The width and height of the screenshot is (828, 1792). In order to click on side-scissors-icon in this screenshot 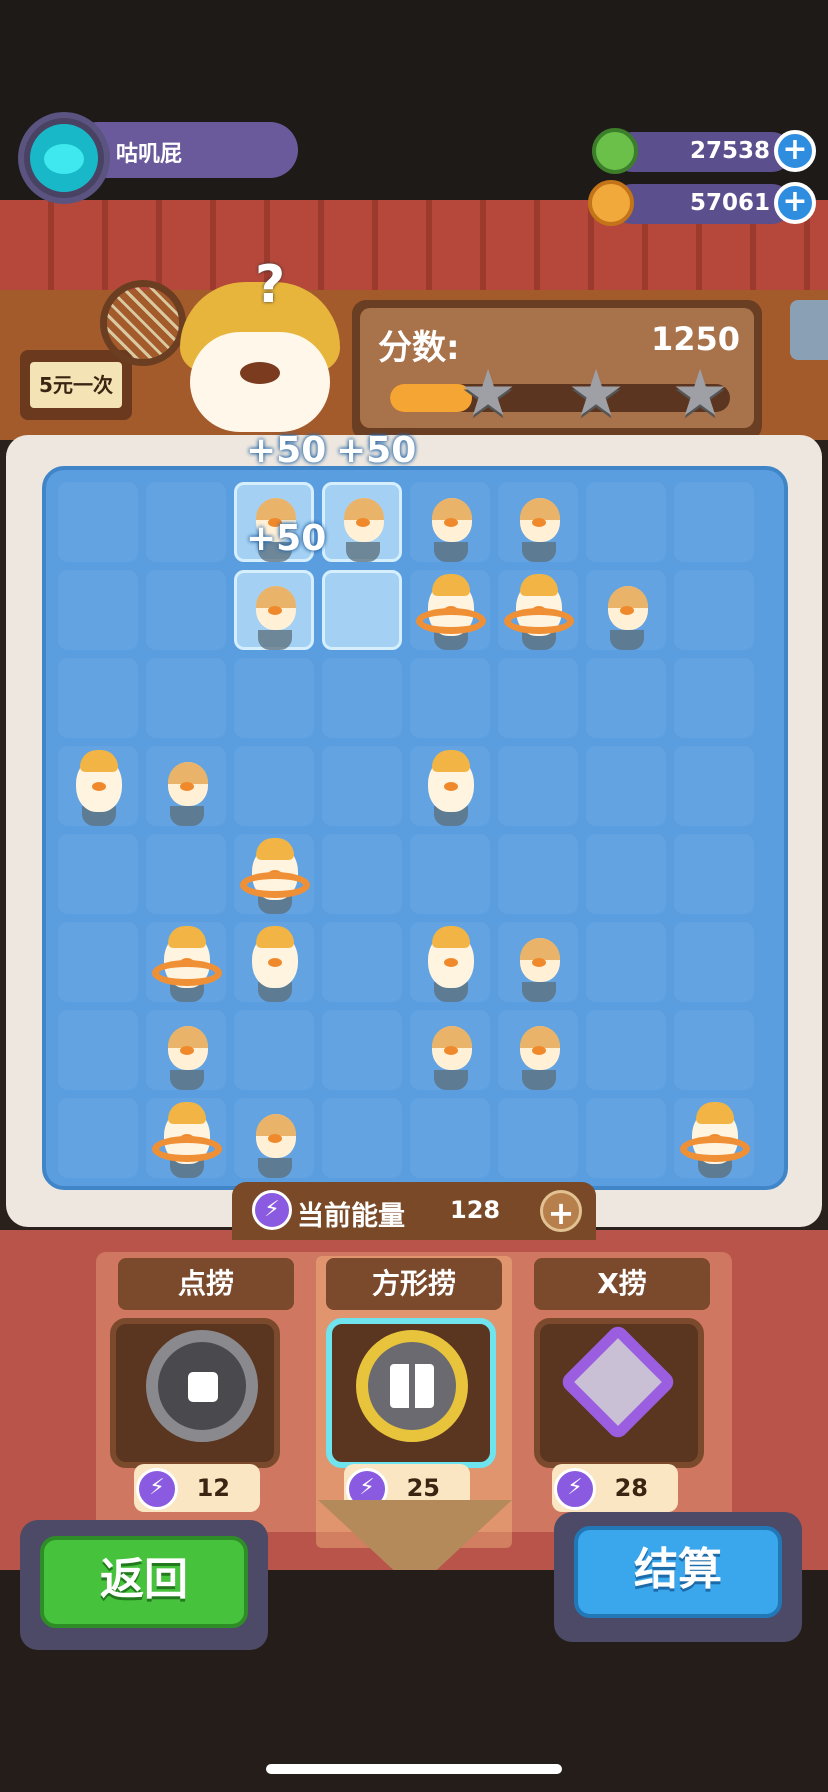, I will do `click(809, 330)`.